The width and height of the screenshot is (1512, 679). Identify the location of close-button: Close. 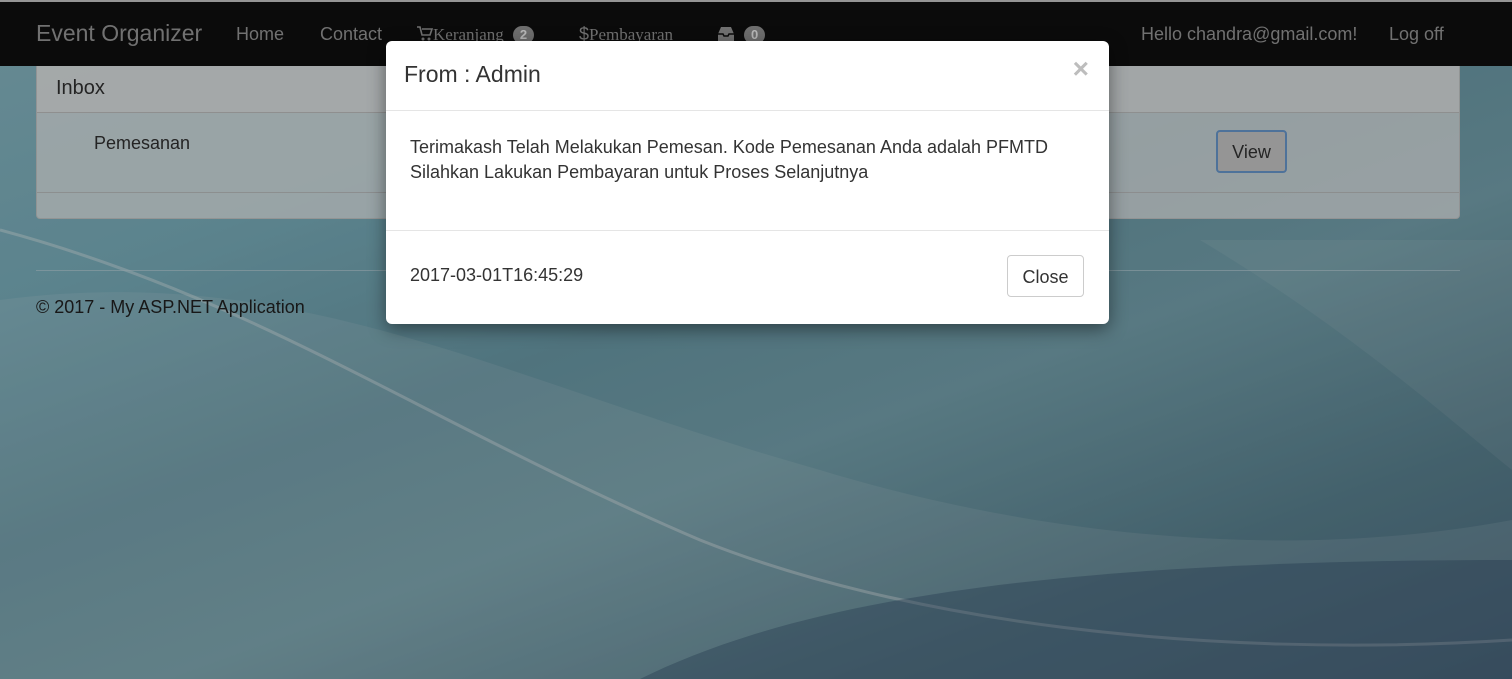
(1045, 276).